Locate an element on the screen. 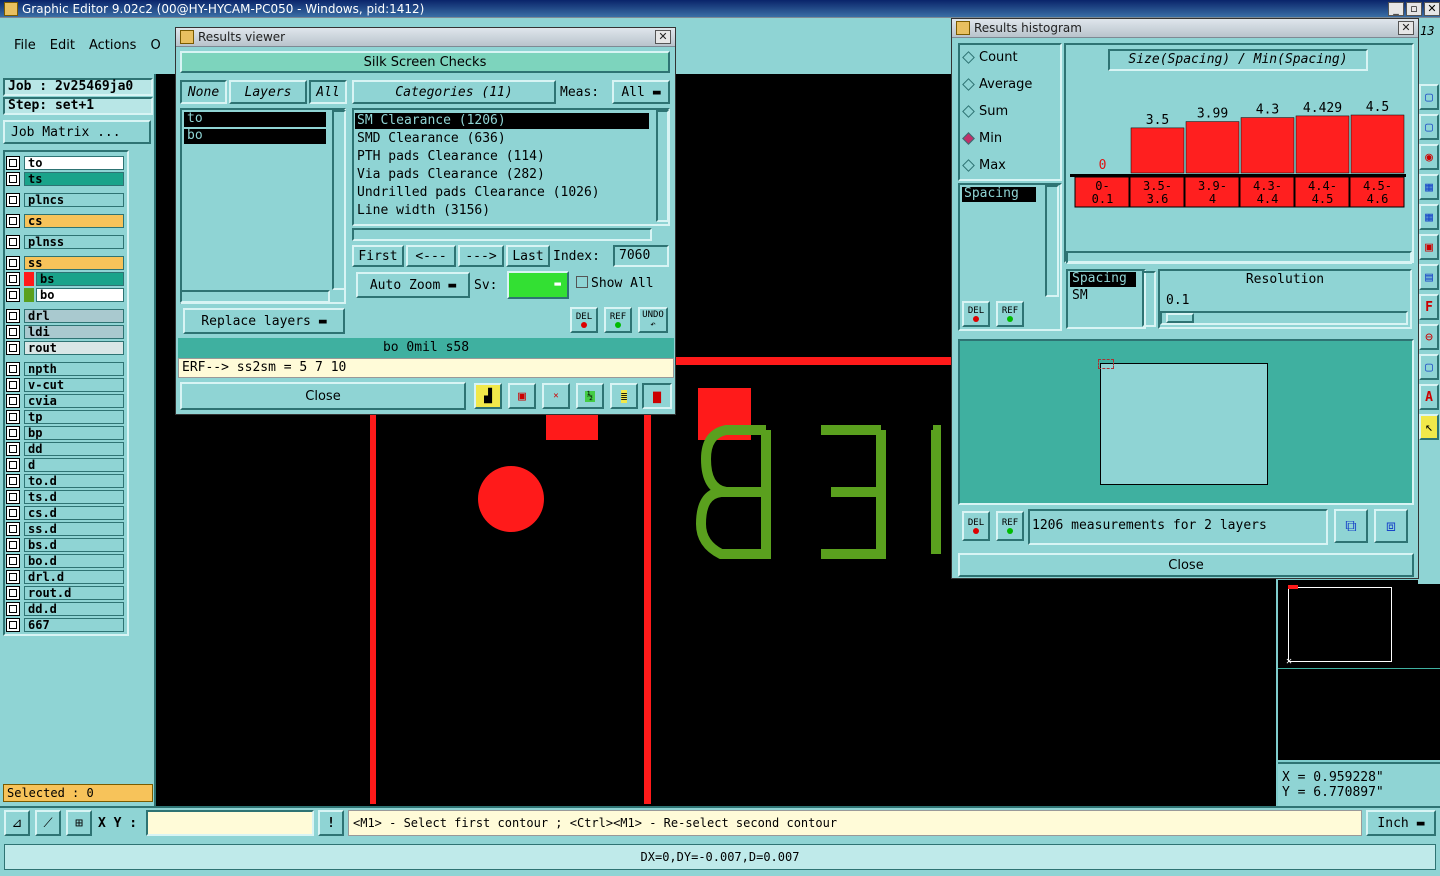  hist-ref-button: REF is located at coordinates (1010, 314).